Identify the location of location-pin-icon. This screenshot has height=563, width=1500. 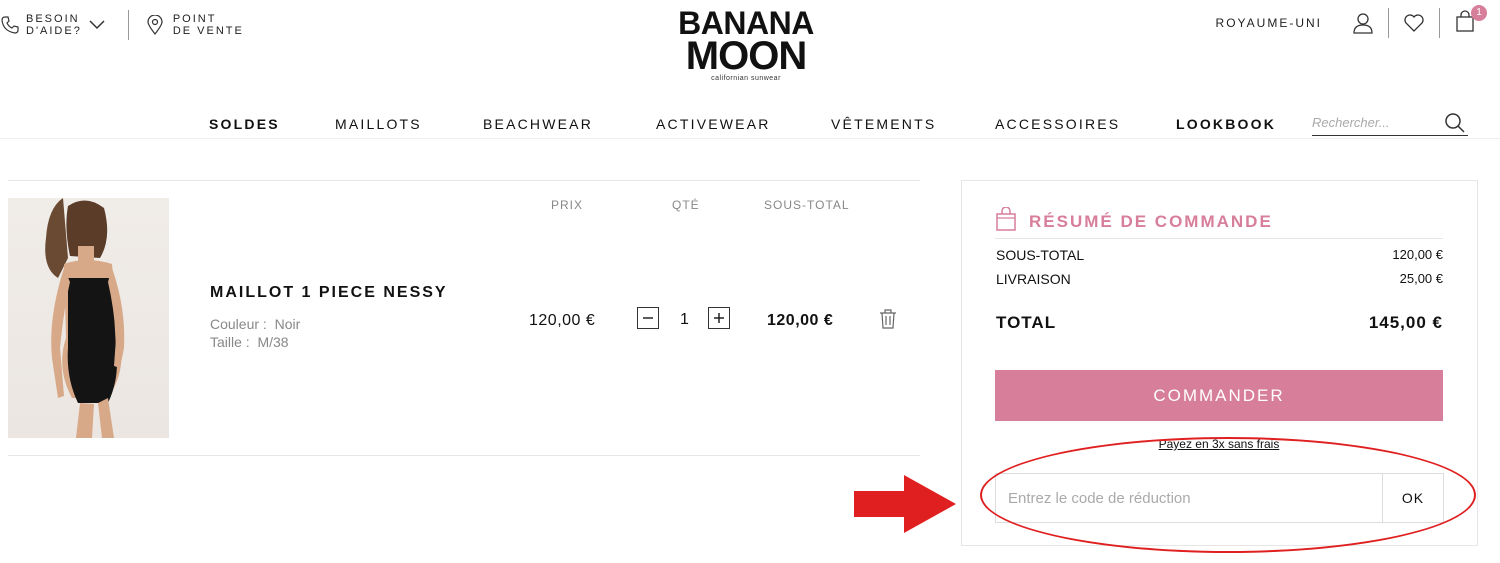
(155, 25).